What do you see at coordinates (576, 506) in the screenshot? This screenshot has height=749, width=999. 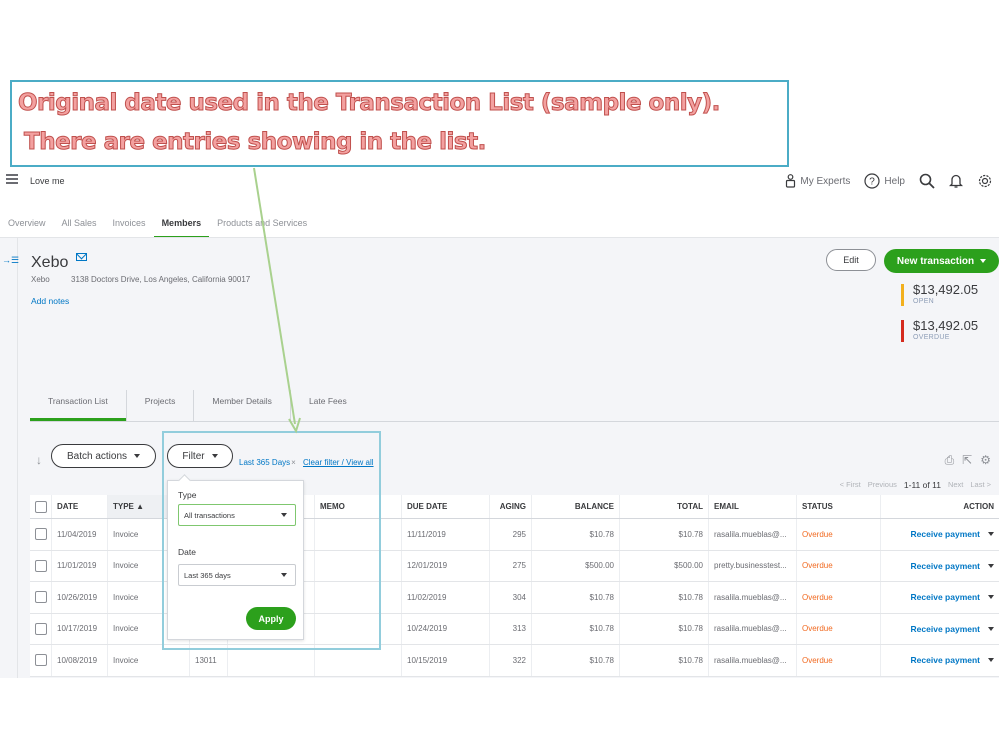 I see `col-balance: BALANCE` at bounding box center [576, 506].